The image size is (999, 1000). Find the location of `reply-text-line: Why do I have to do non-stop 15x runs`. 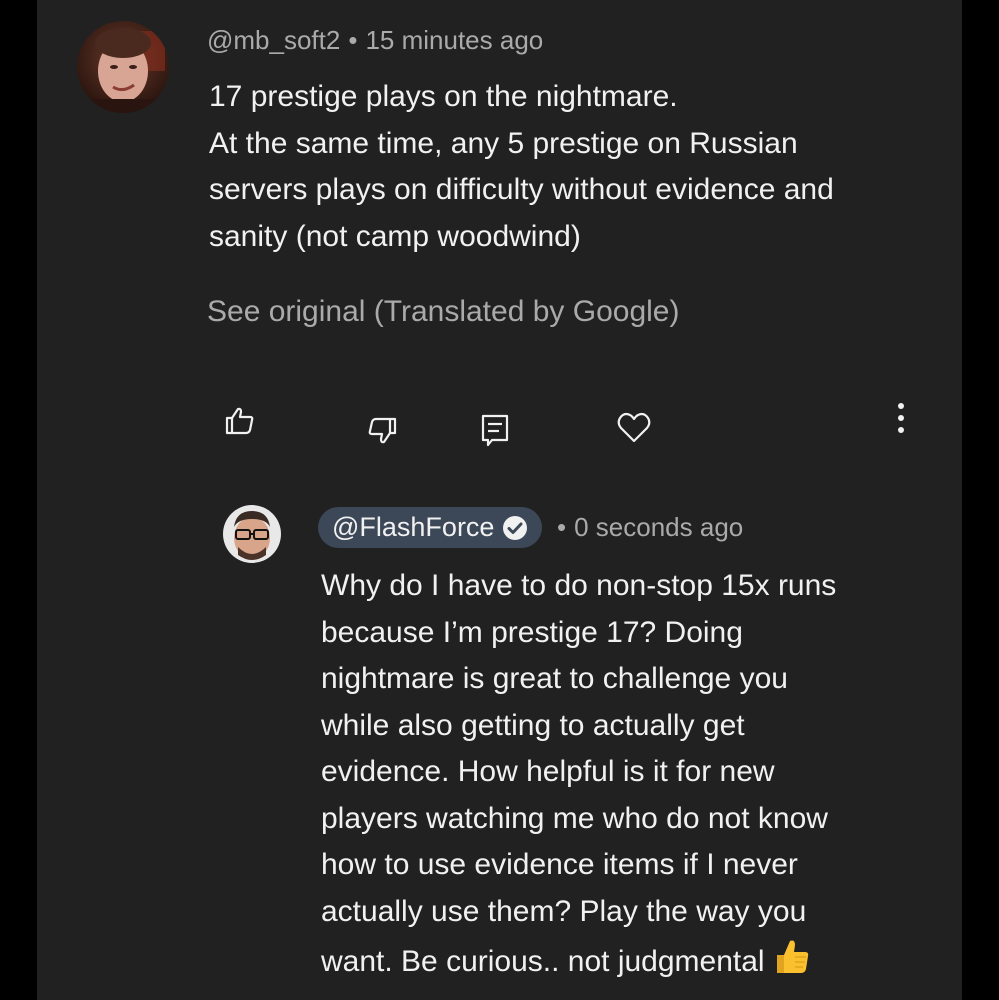

reply-text-line: Why do I have to do non-stop 15x runs is located at coordinates (579, 585).